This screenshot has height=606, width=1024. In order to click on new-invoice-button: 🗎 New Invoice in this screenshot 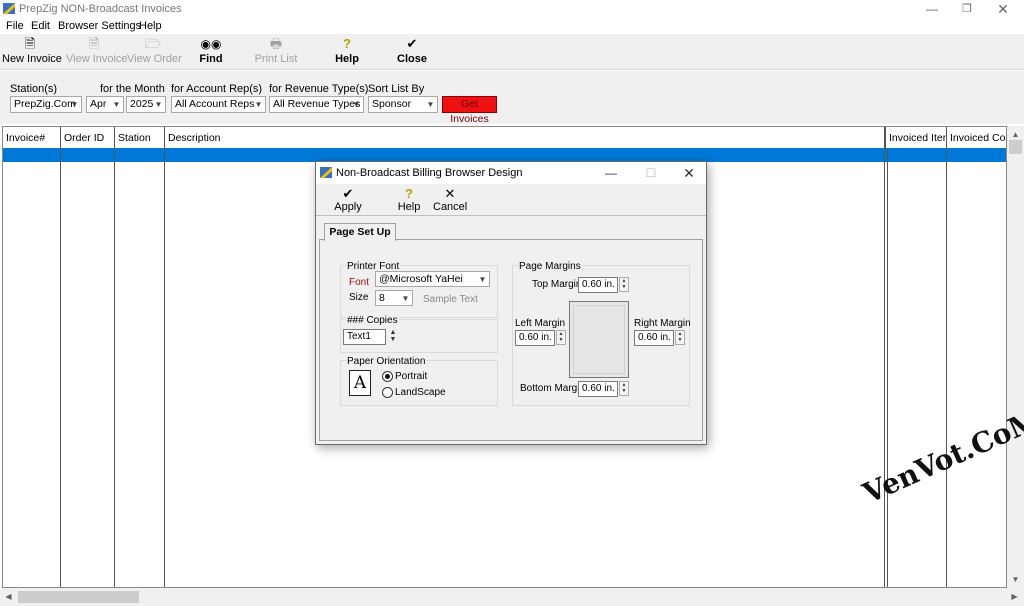, I will do `click(32, 52)`.